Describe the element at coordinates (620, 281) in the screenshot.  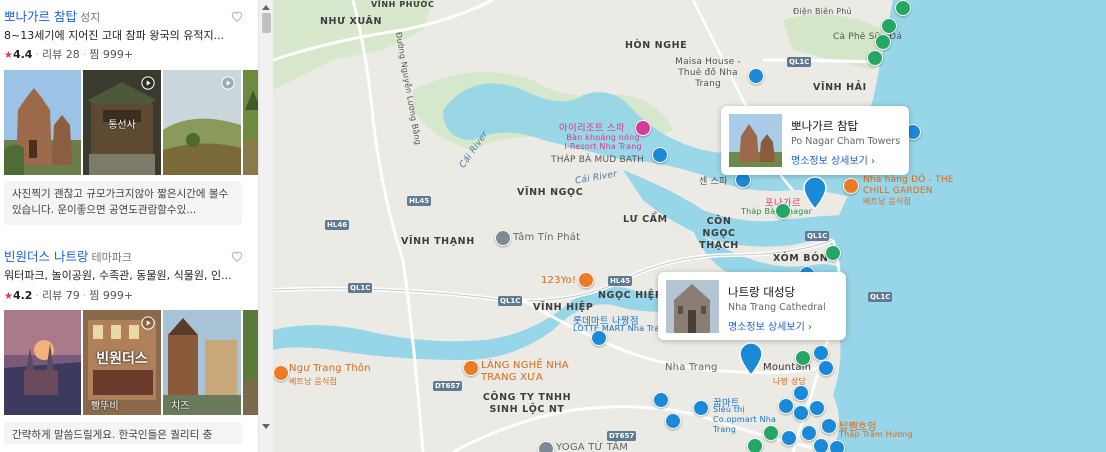
I see `road-shield: HL45` at that location.